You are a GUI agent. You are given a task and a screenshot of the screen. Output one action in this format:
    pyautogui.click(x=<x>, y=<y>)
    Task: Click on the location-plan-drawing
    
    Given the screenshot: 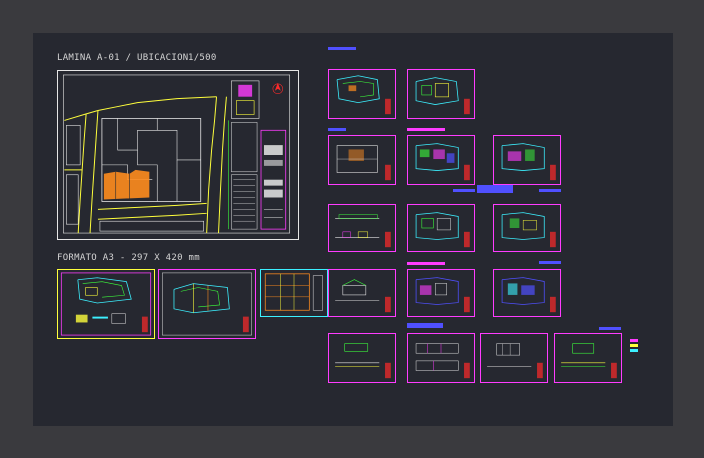 What is the action you would take?
    pyautogui.click(x=177, y=154)
    